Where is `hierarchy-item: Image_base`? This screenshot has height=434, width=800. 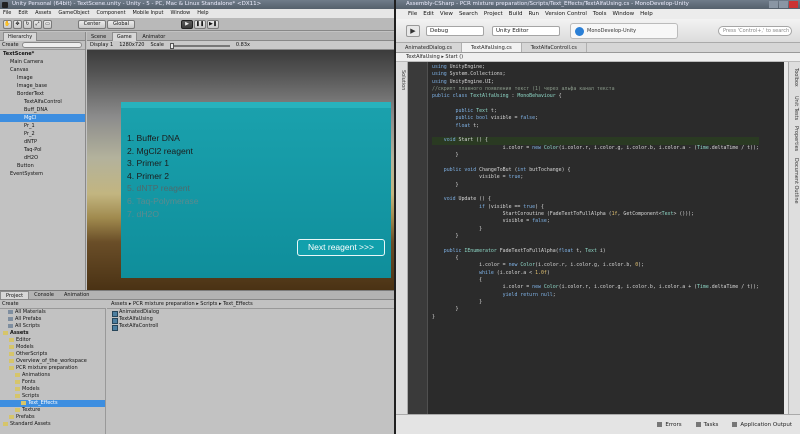 hierarchy-item: Image_base is located at coordinates (42, 86).